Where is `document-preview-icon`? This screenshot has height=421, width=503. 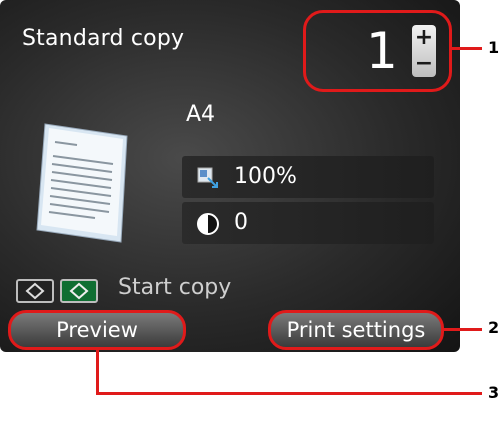 document-preview-icon is located at coordinates (82, 183).